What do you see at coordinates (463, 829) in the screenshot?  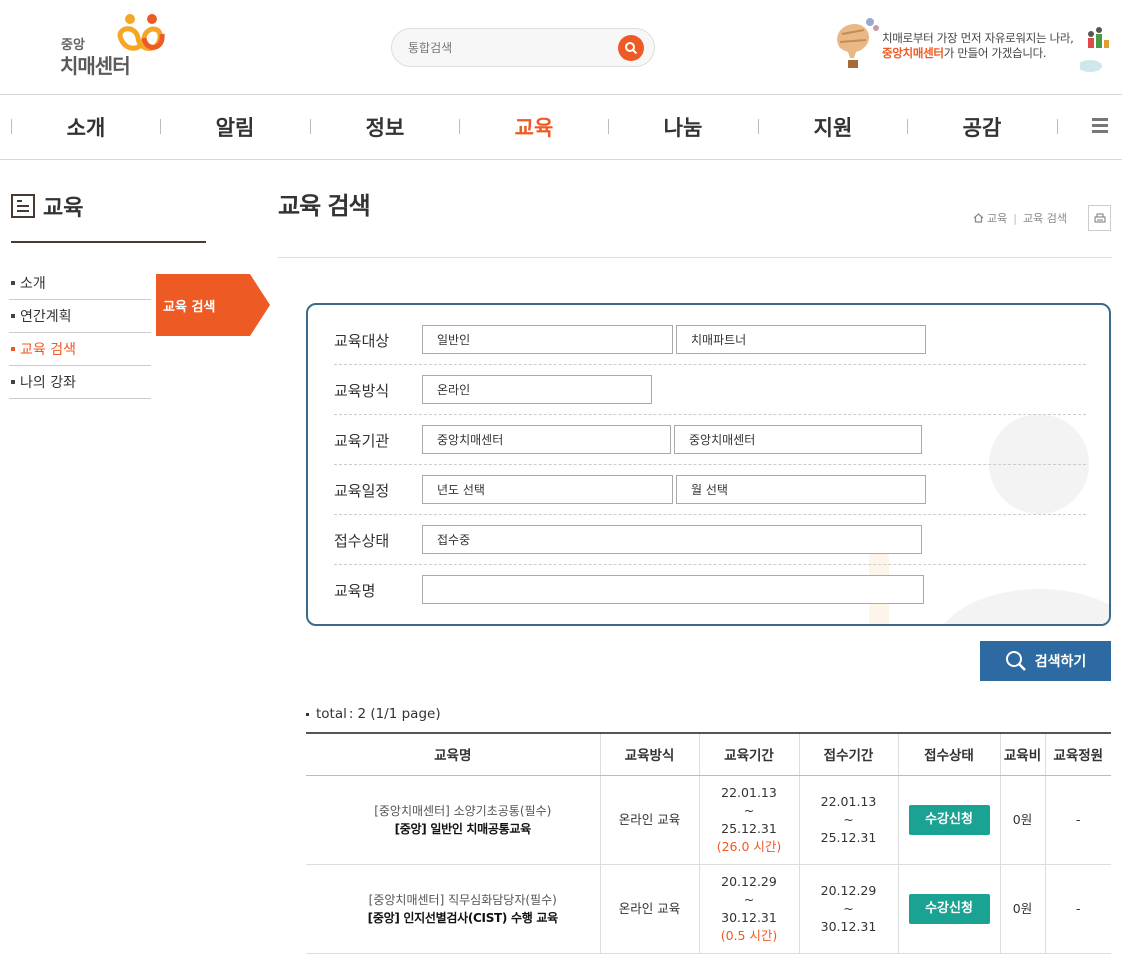 I see `course-title: [중앙] 일반인 치매공통교육` at bounding box center [463, 829].